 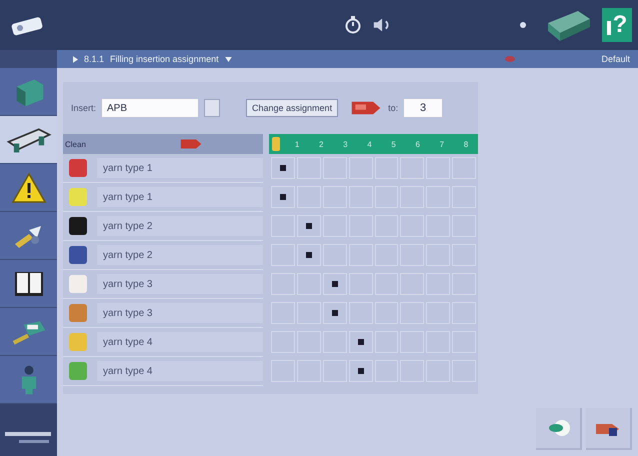 What do you see at coordinates (28, 140) in the screenshot?
I see `sidebar-loom-tab` at bounding box center [28, 140].